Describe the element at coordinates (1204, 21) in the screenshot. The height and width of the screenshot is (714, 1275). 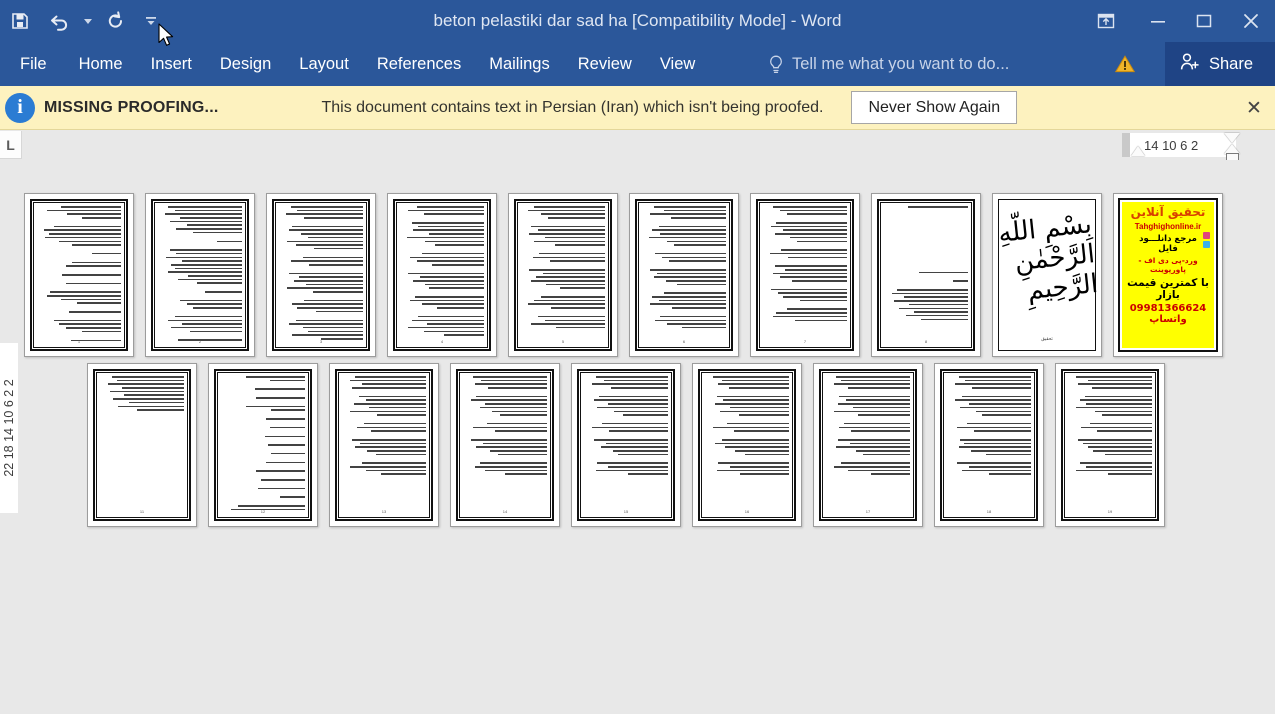
I see `restore-button` at that location.